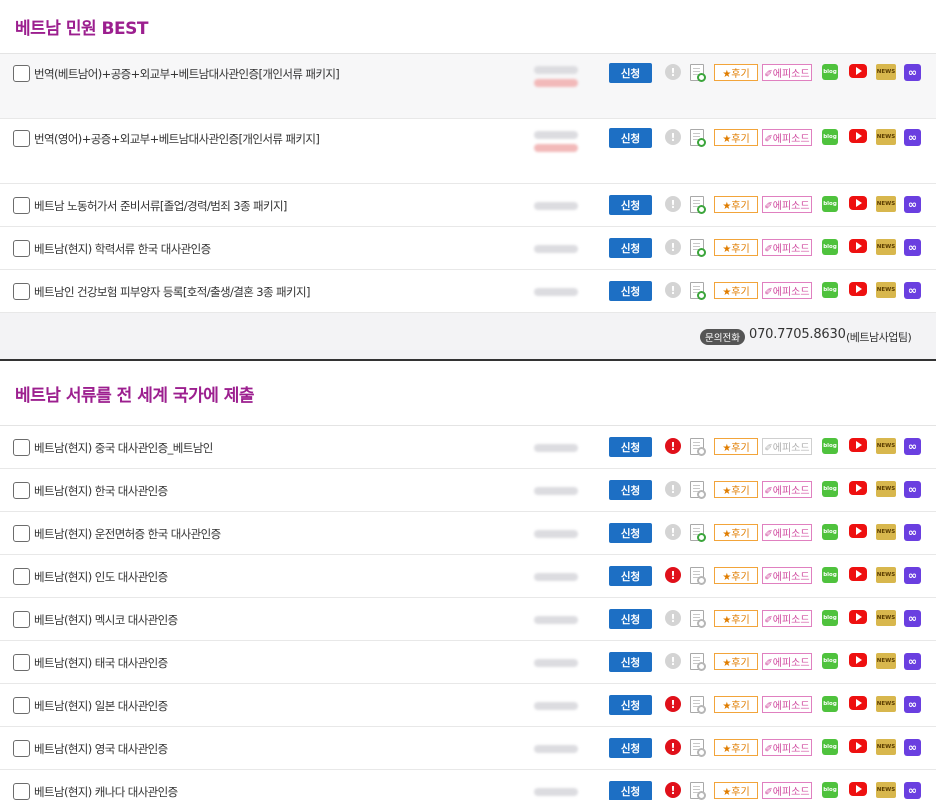 The image size is (936, 800). I want to click on product-name: 베트남(현지) 캐나다 대사관인증, so click(106, 792).